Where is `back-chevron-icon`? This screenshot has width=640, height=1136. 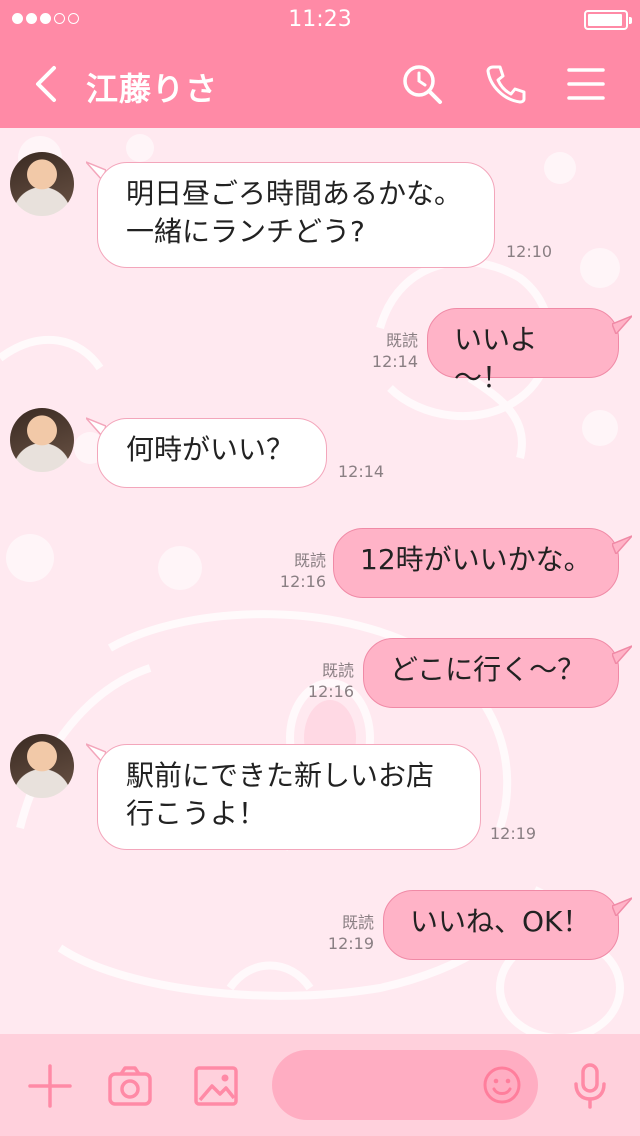 back-chevron-icon is located at coordinates (48, 84).